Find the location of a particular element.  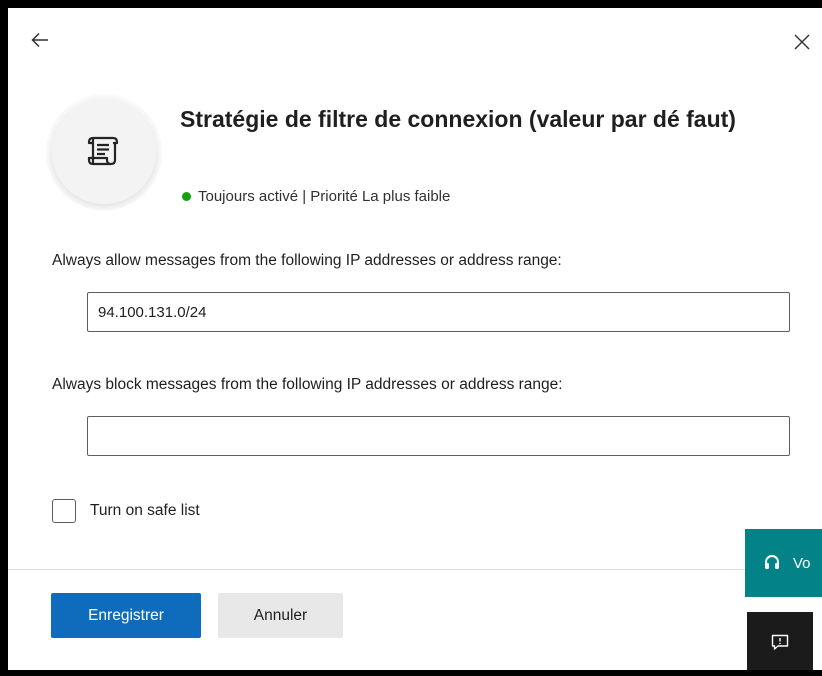

arrow-left-icon is located at coordinates (39, 40).